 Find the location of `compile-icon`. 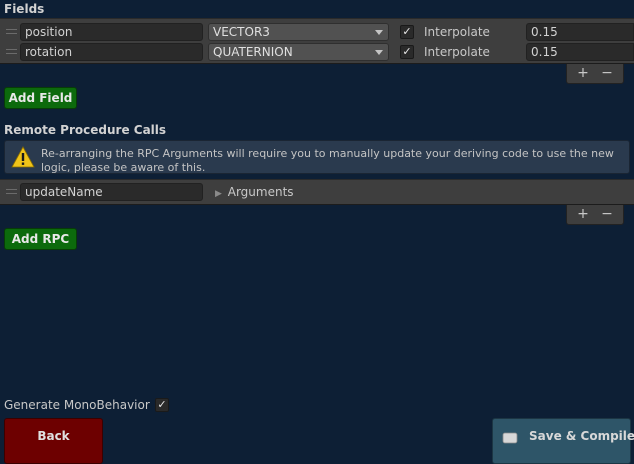

compile-icon is located at coordinates (510, 438).